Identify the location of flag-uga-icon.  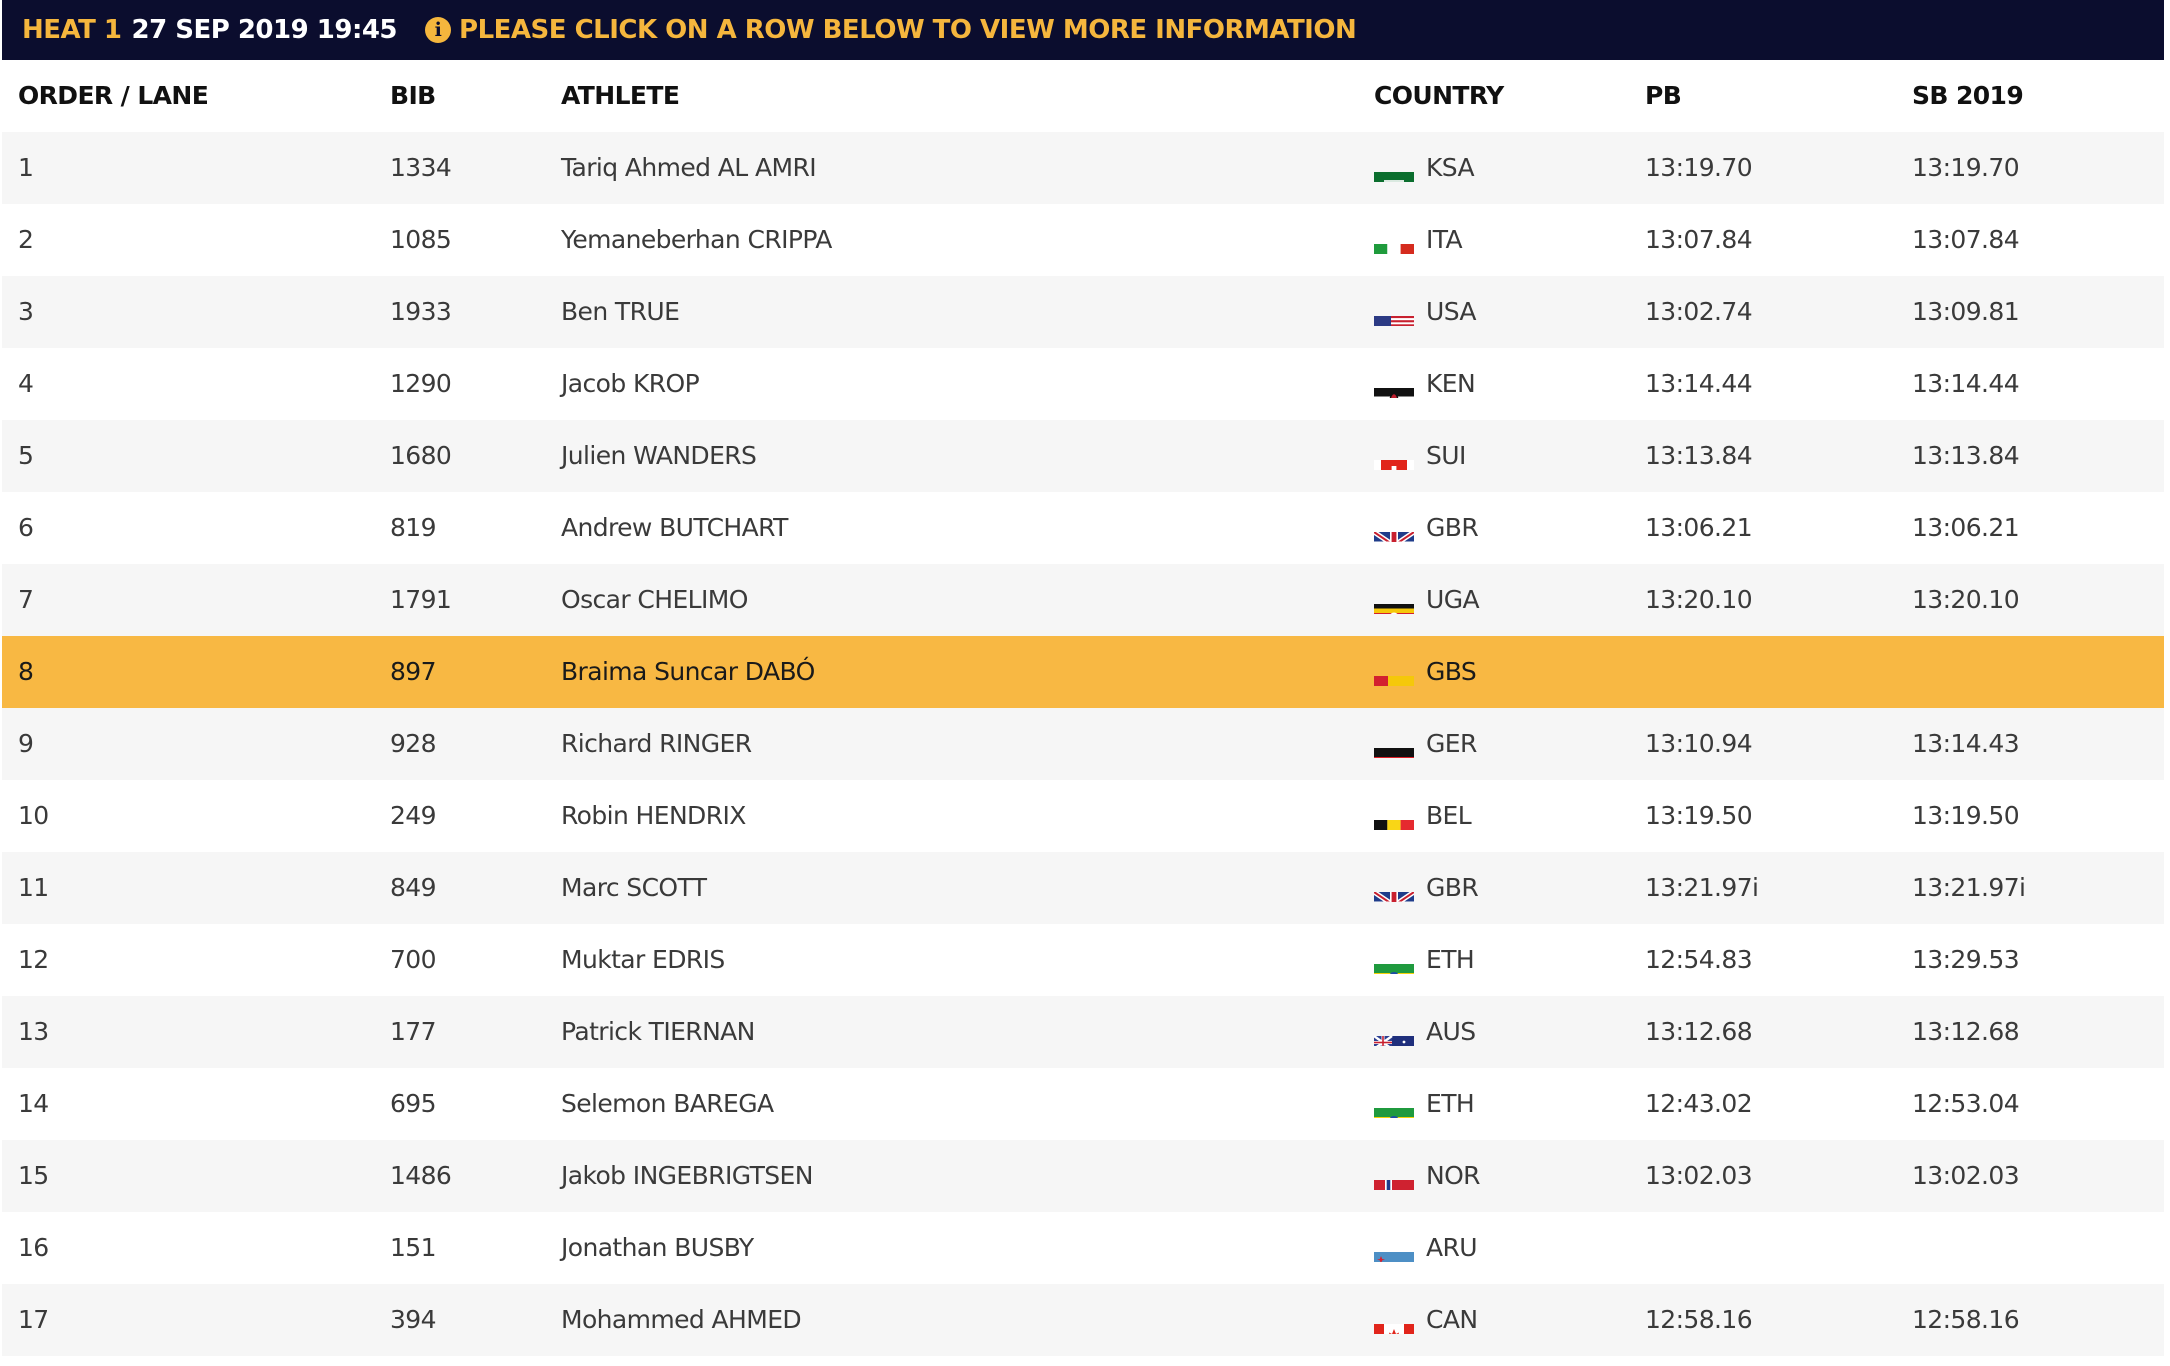
(1394, 600).